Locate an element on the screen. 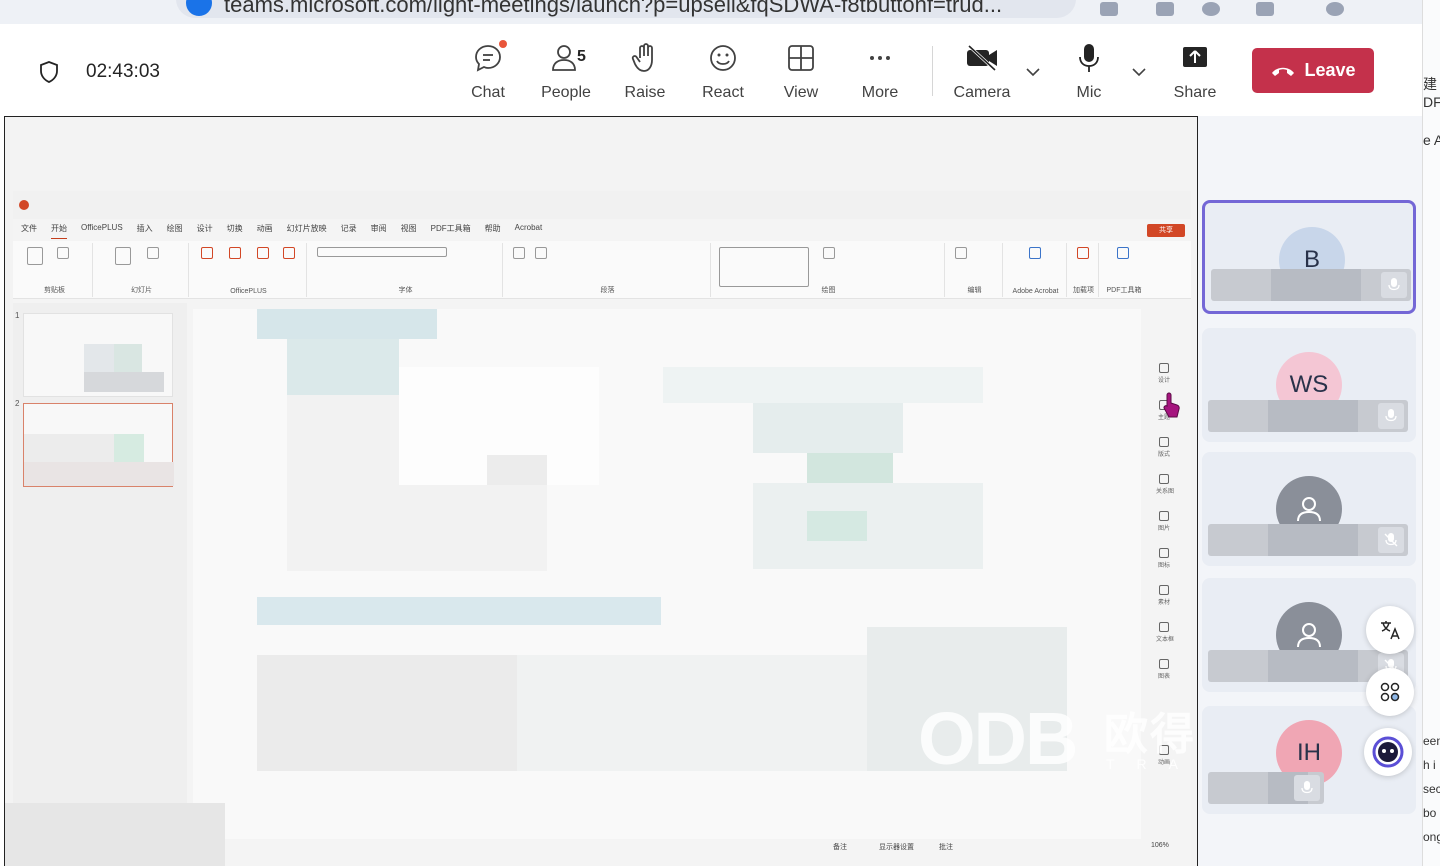 The image size is (1440, 866). hand-icon is located at coordinates (642, 57).